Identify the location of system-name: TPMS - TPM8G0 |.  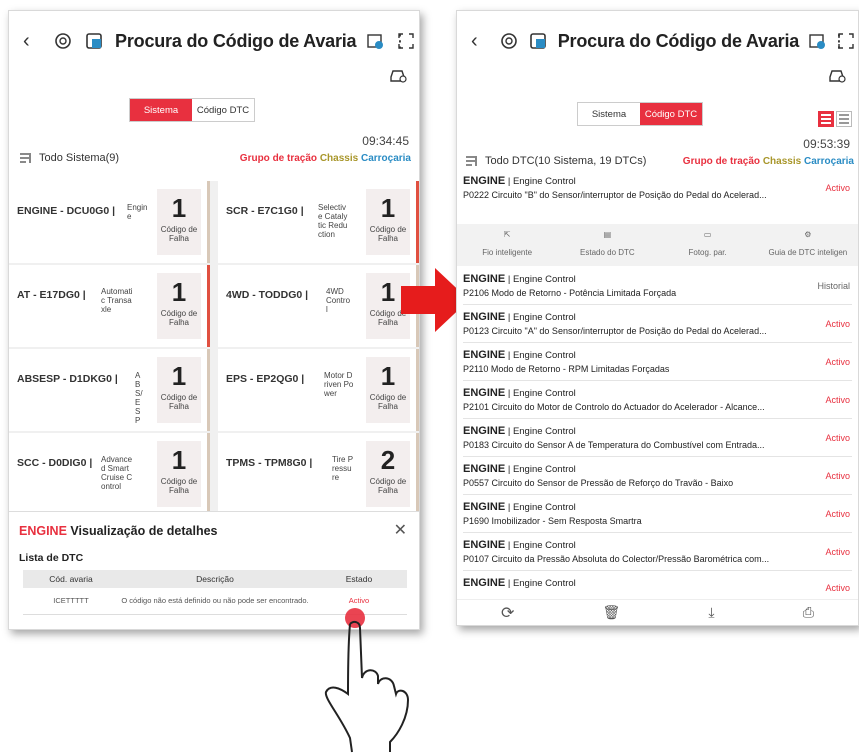
(269, 463).